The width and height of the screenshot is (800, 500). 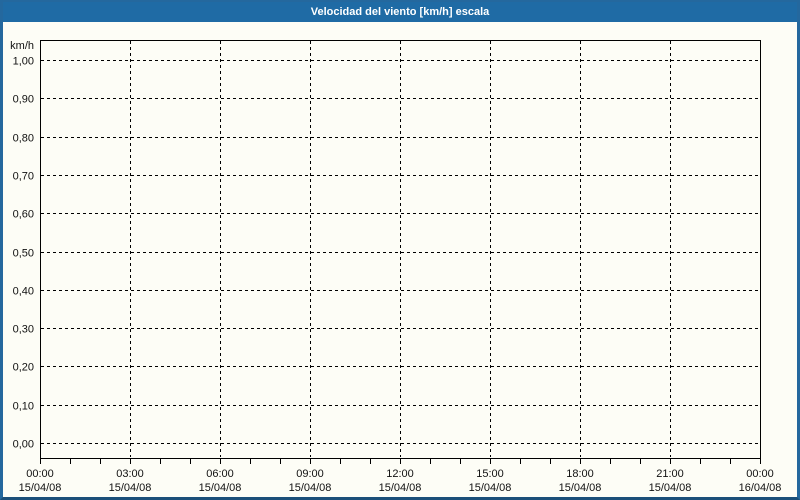 What do you see at coordinates (23, 292) in the screenshot?
I see `y-tick-label: 0,40` at bounding box center [23, 292].